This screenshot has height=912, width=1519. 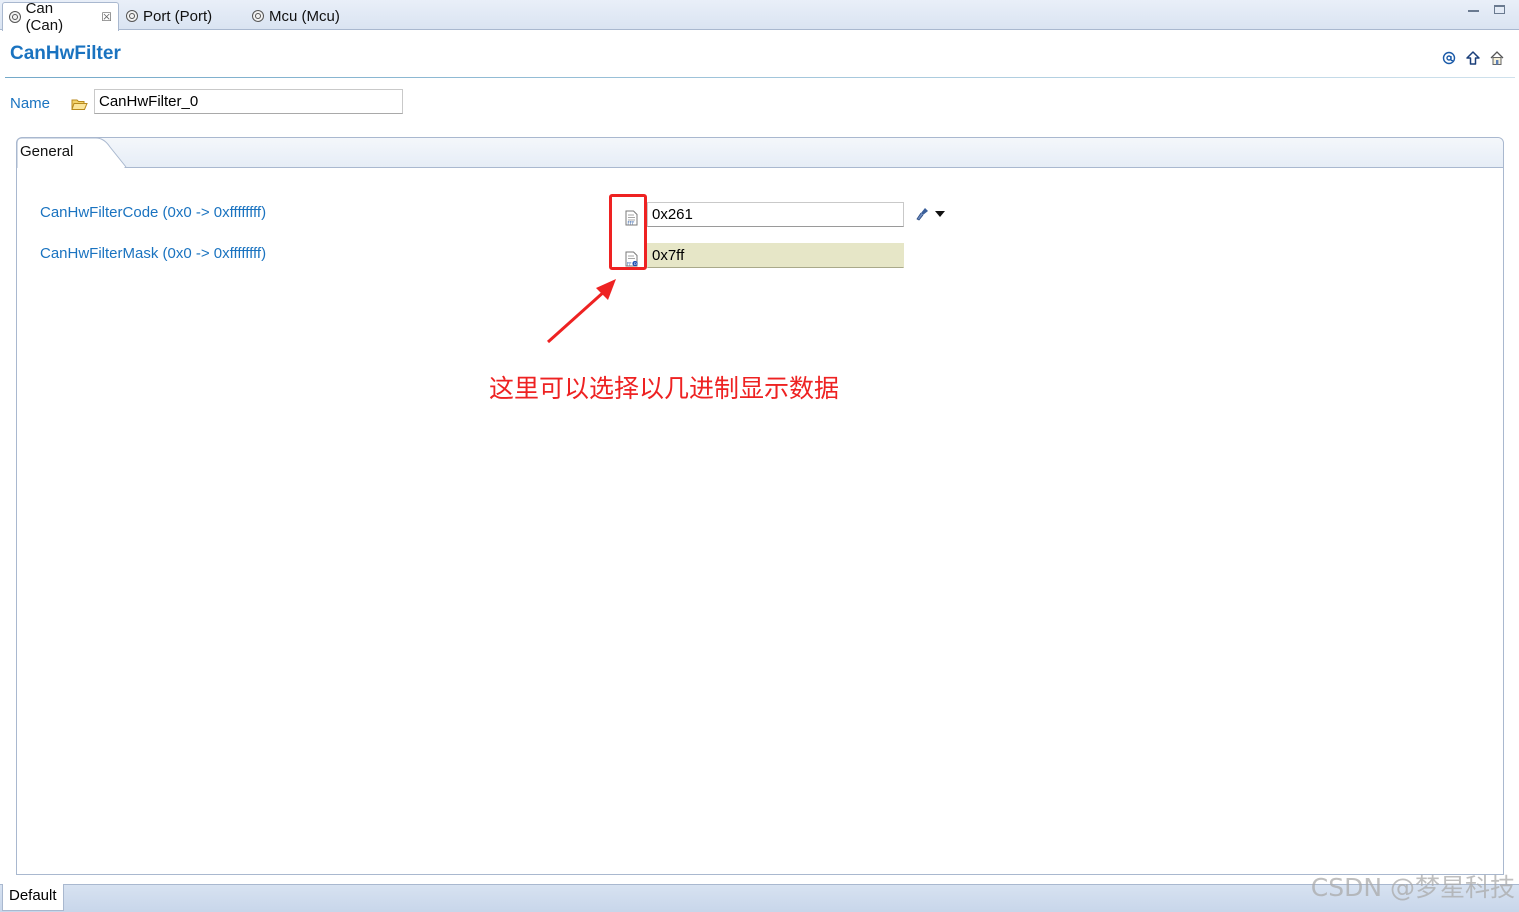 What do you see at coordinates (664, 388) in the screenshot?
I see `annotation-text: 这里可以选择以几进制显示数据` at bounding box center [664, 388].